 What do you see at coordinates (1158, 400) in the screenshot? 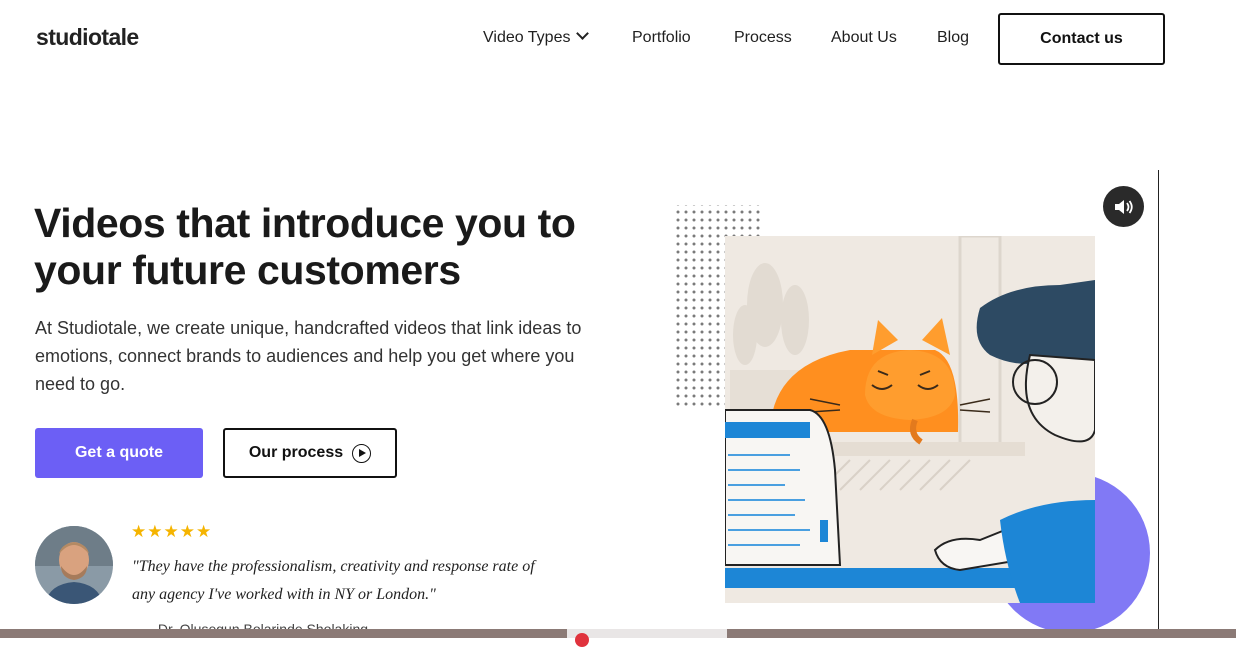
I see `video-edge-divider` at bounding box center [1158, 400].